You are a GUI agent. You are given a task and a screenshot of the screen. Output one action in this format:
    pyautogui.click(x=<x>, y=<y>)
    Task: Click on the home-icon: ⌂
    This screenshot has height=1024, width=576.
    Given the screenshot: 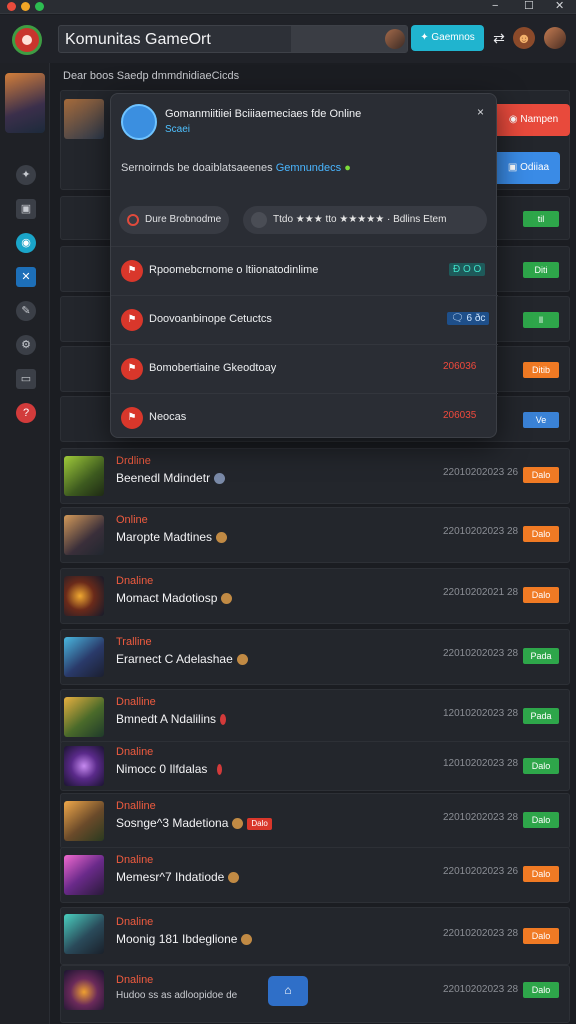 What is the action you would take?
    pyautogui.click(x=288, y=991)
    